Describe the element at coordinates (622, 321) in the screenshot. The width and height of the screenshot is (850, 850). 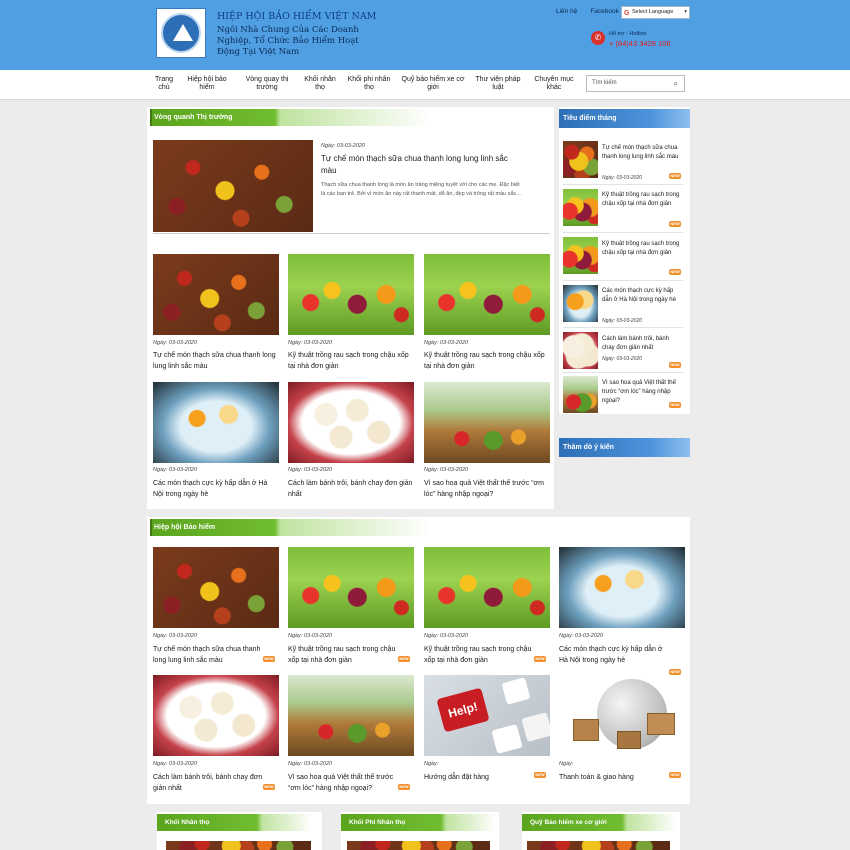
I see `sidebar-item-date: Ngày: 03-03-2020` at that location.